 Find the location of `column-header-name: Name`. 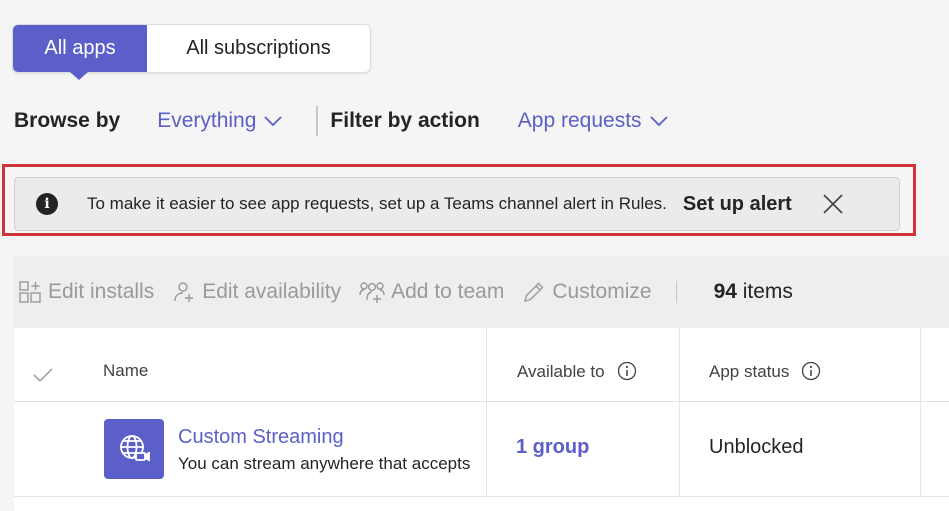

column-header-name: Name is located at coordinates (125, 371).